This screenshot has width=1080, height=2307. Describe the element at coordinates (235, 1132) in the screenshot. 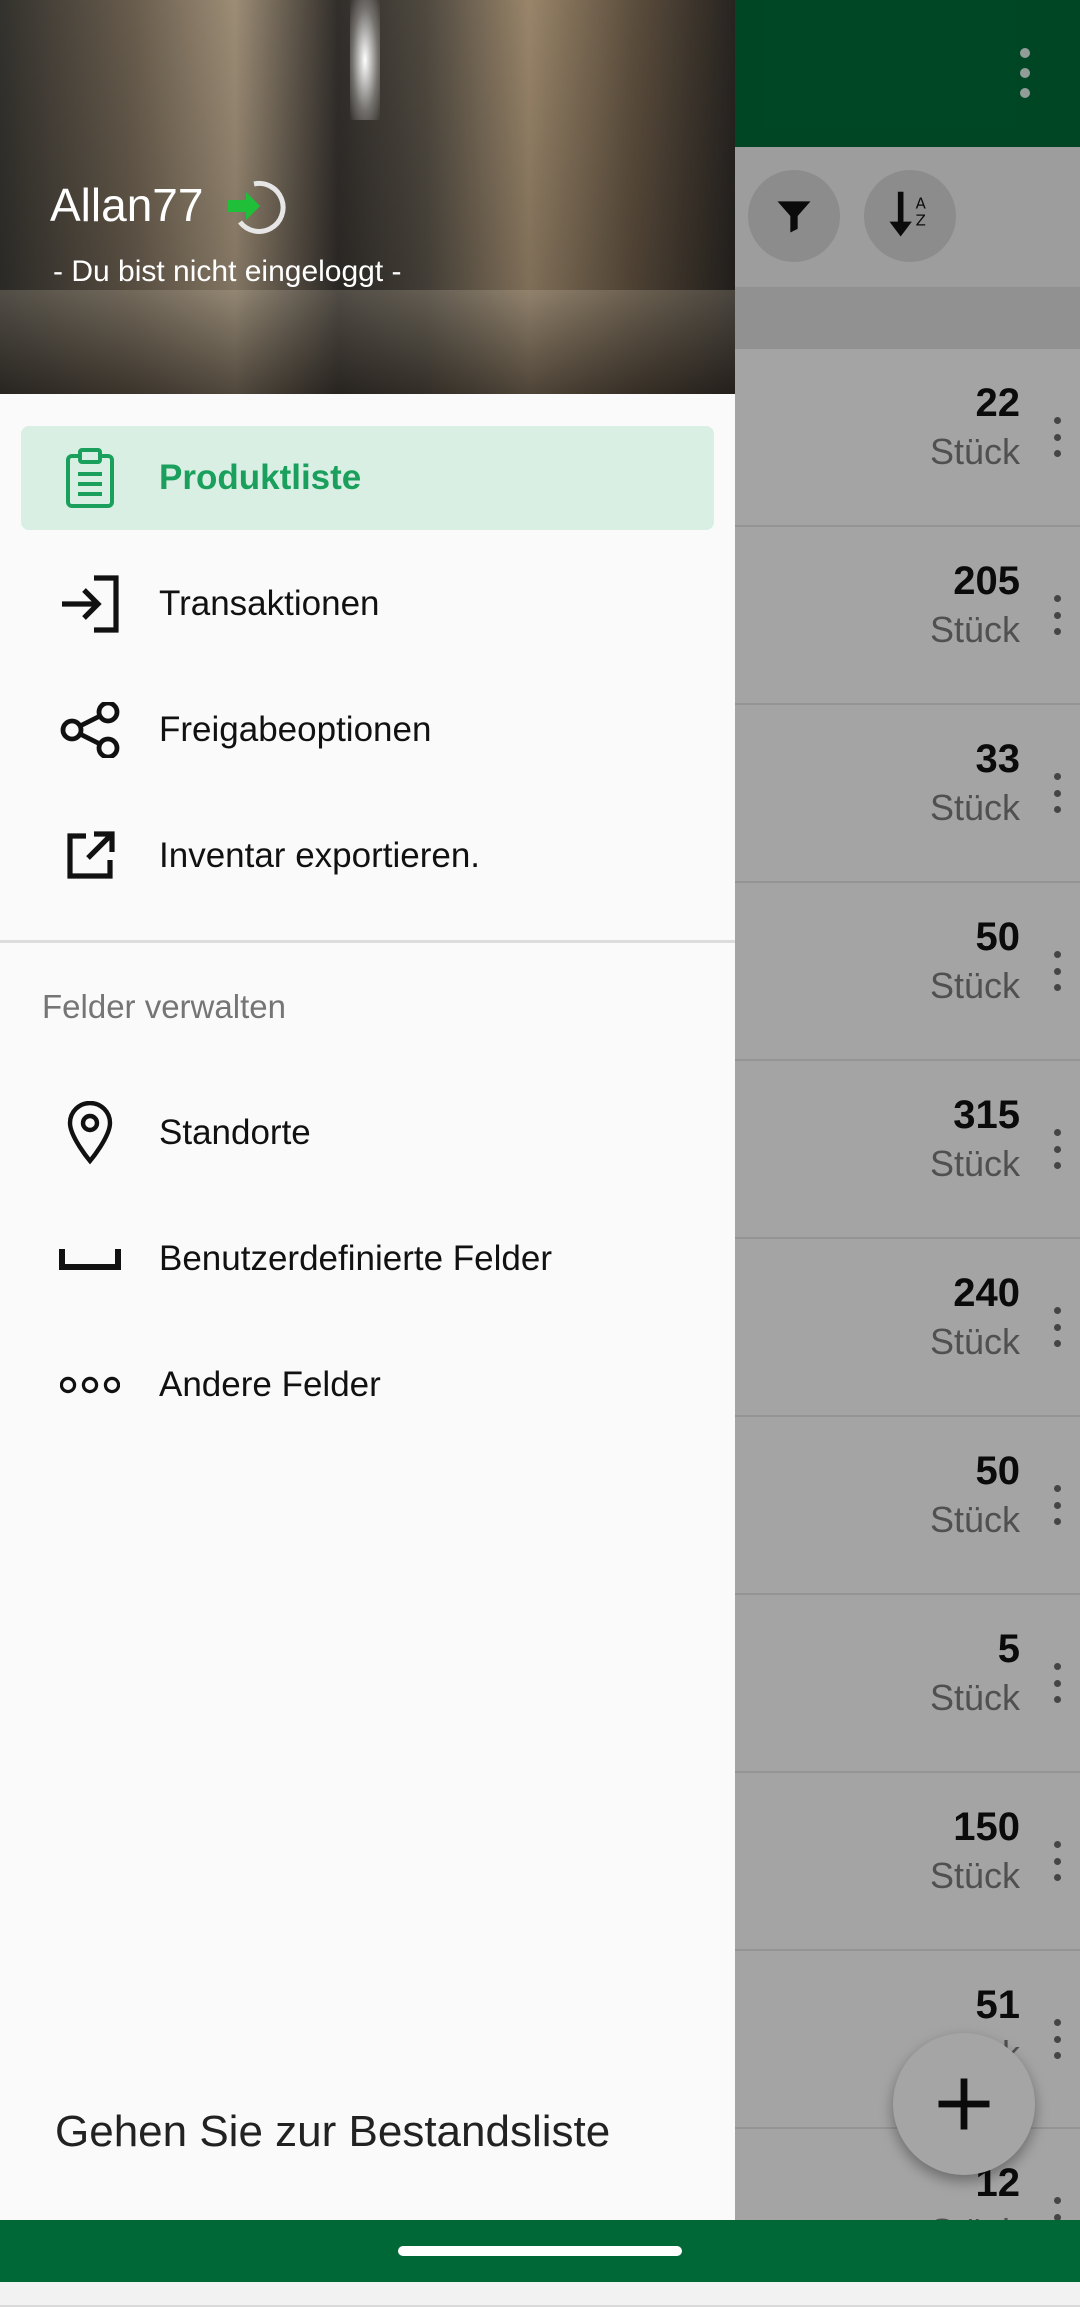

I see `menu-item-label: Standorte` at that location.